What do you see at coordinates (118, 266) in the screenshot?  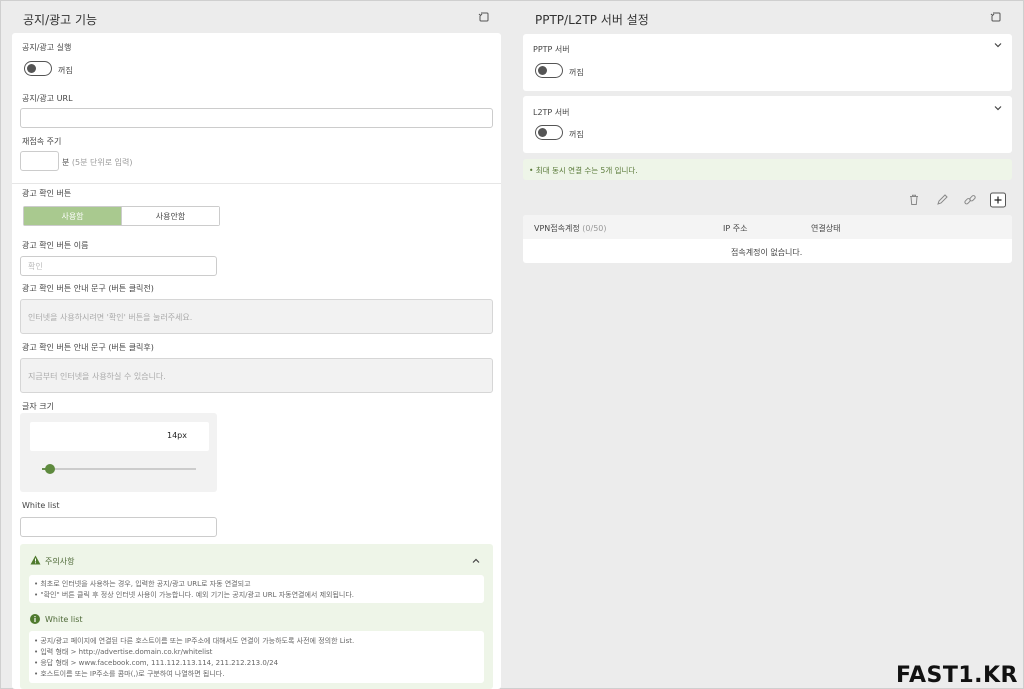 I see `confirm-name-input: 확인` at bounding box center [118, 266].